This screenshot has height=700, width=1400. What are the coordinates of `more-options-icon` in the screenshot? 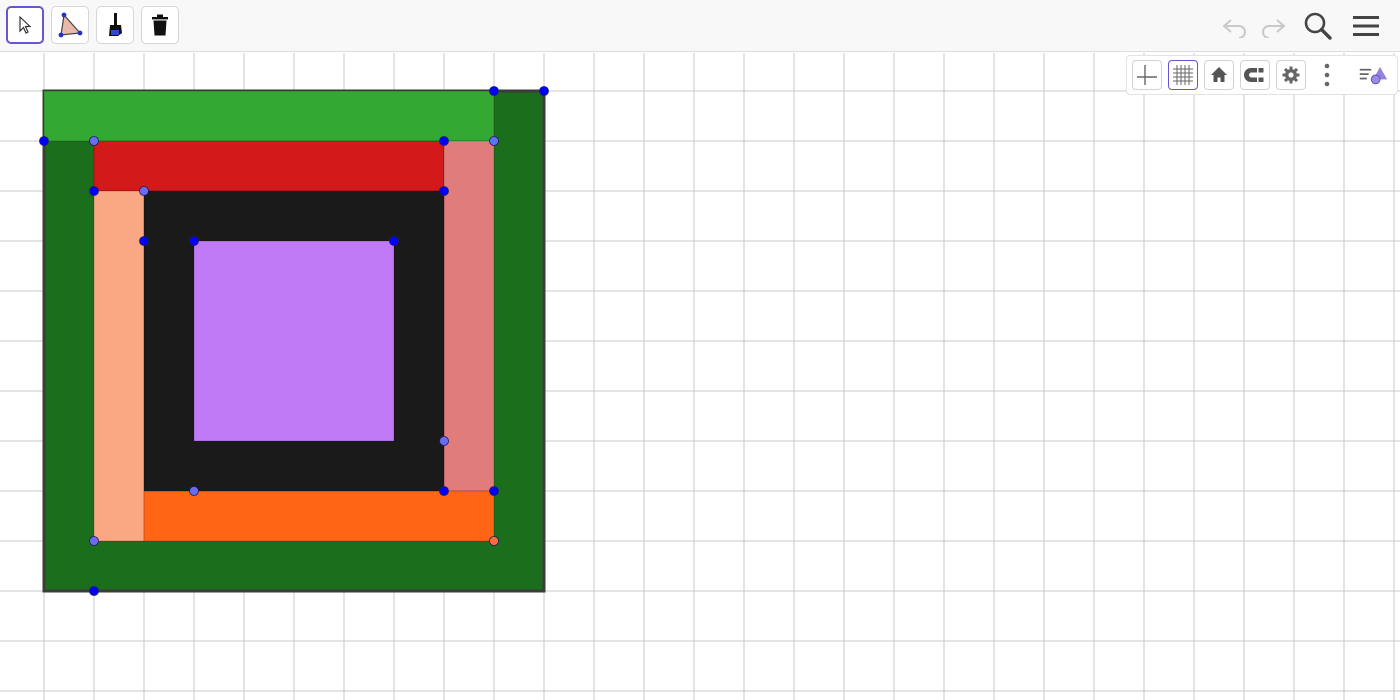 It's located at (1327, 75).